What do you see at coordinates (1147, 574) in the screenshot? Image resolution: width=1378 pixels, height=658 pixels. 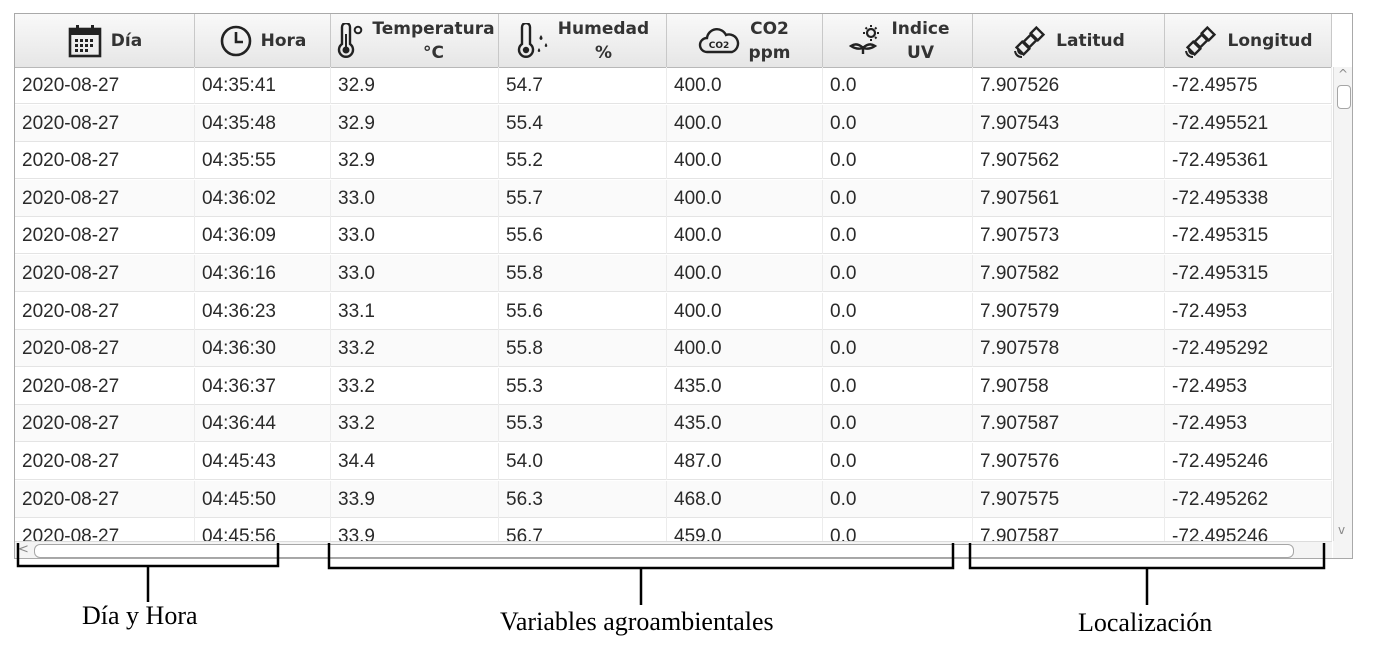 I see `bracket-localizacion` at bounding box center [1147, 574].